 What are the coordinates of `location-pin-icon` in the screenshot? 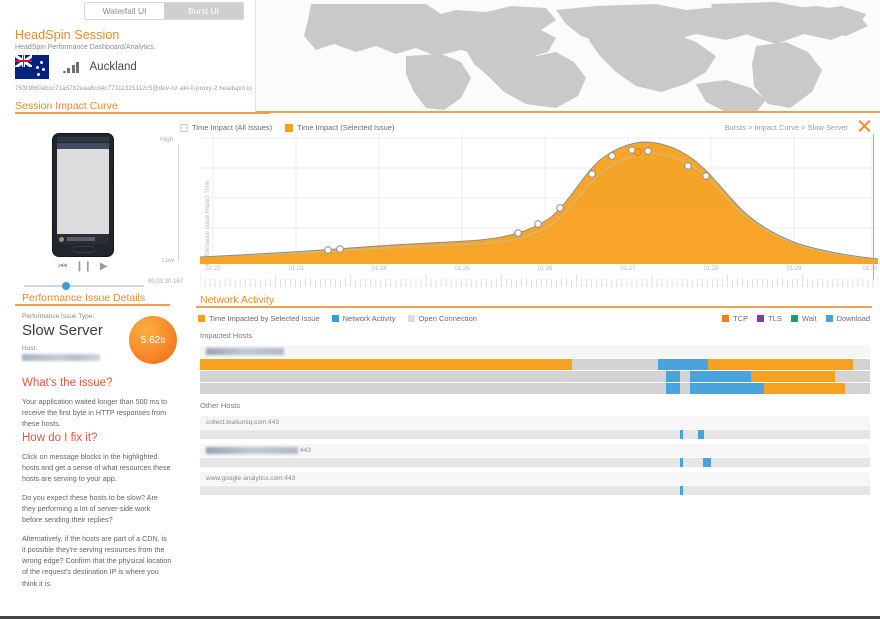 It's located at (856, 74).